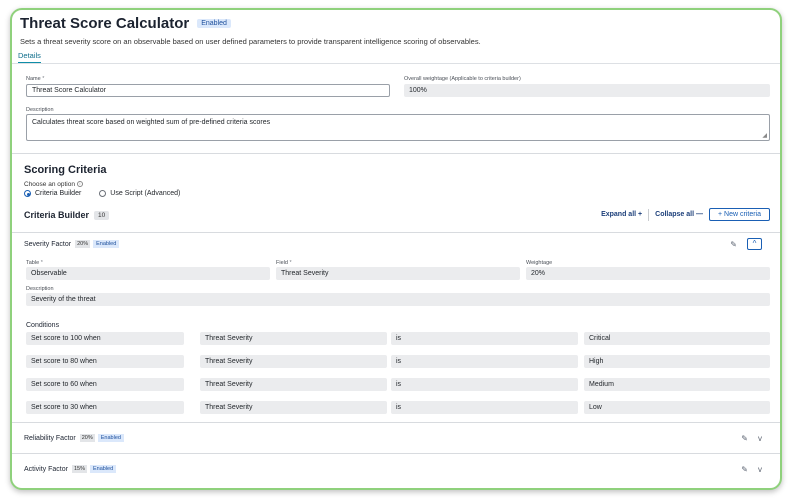  Describe the element at coordinates (102, 215) in the screenshot. I see `criteria-count-badge: 10` at that location.